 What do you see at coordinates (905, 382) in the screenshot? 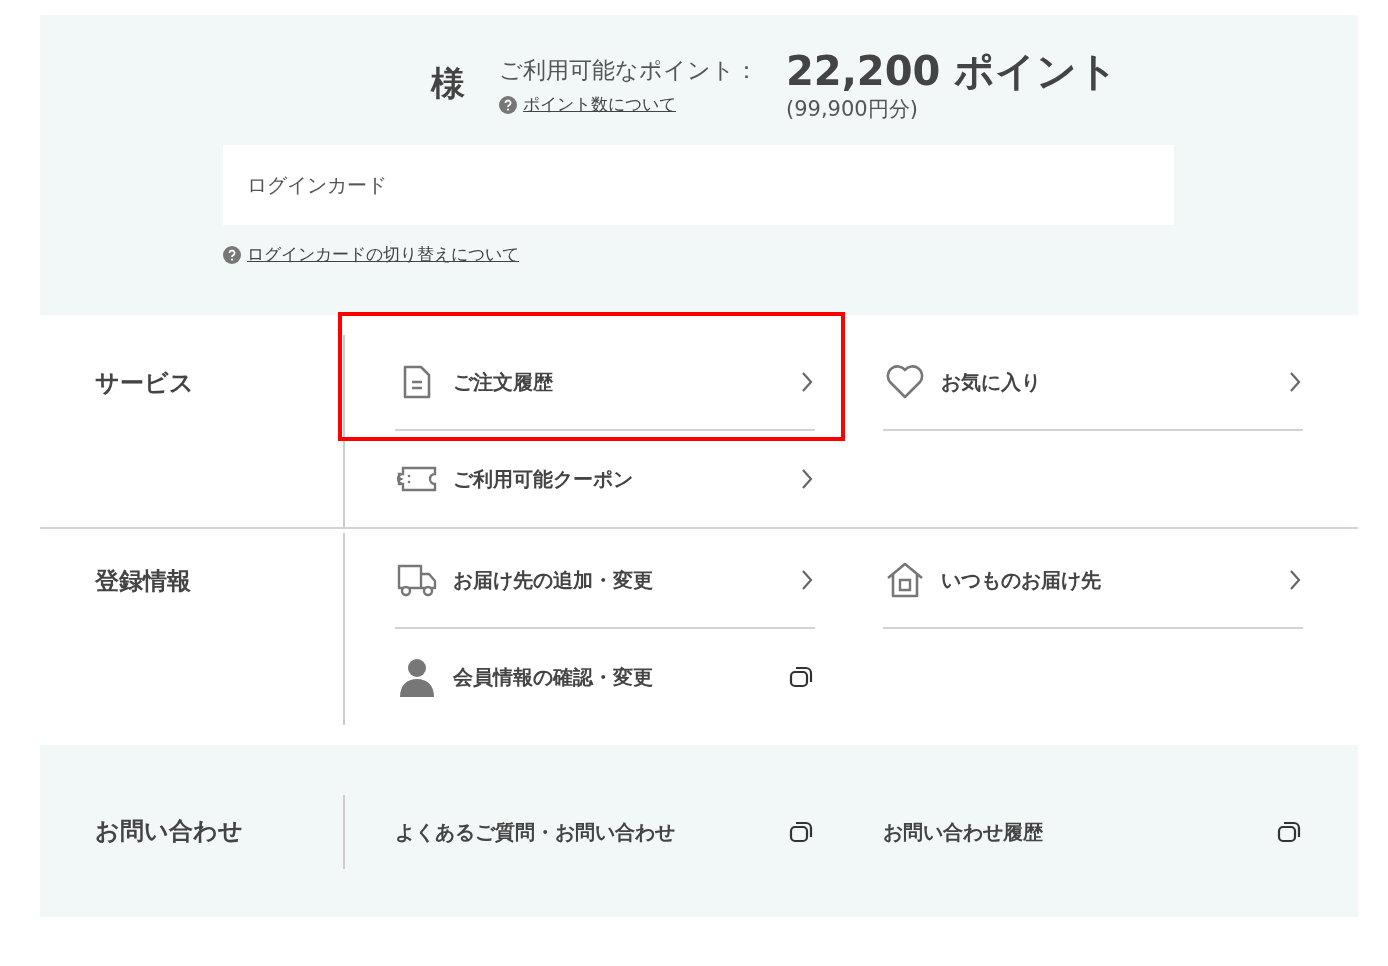
I see `heart-icon` at bounding box center [905, 382].